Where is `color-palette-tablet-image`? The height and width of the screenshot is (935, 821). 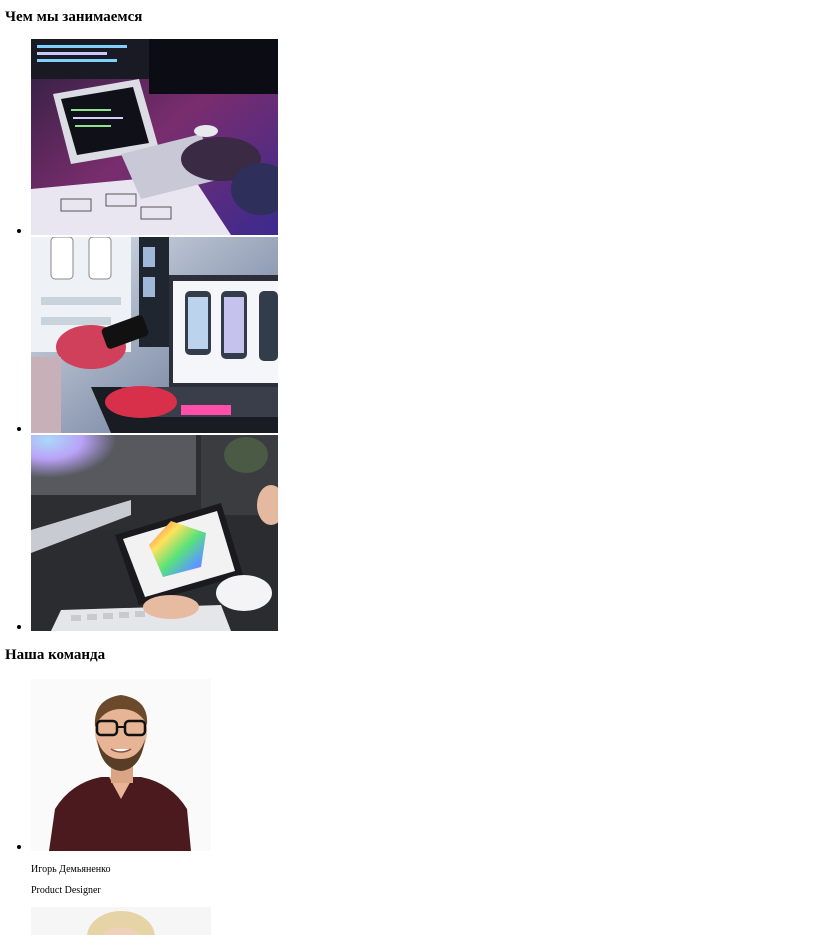
color-palette-tablet-image is located at coordinates (154, 533).